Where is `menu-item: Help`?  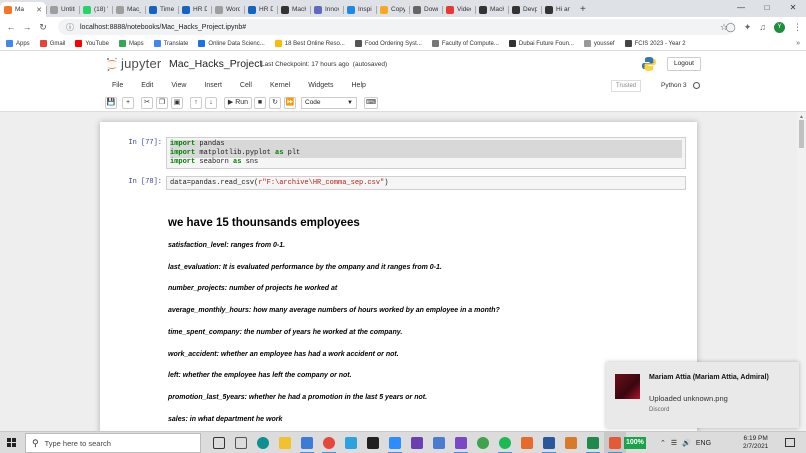
menu-item: Help is located at coordinates (359, 86).